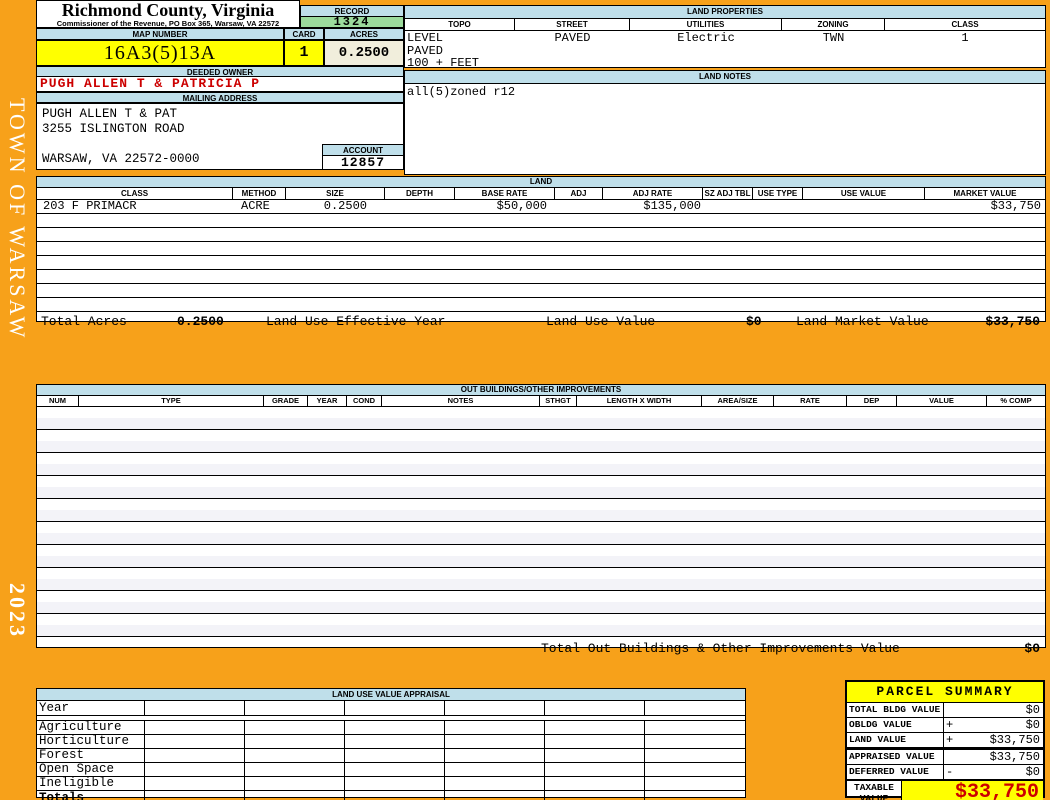 This screenshot has width=1050, height=800. Describe the element at coordinates (895, 757) in the screenshot. I see `summary-label: APPRAISED VALUE` at that location.